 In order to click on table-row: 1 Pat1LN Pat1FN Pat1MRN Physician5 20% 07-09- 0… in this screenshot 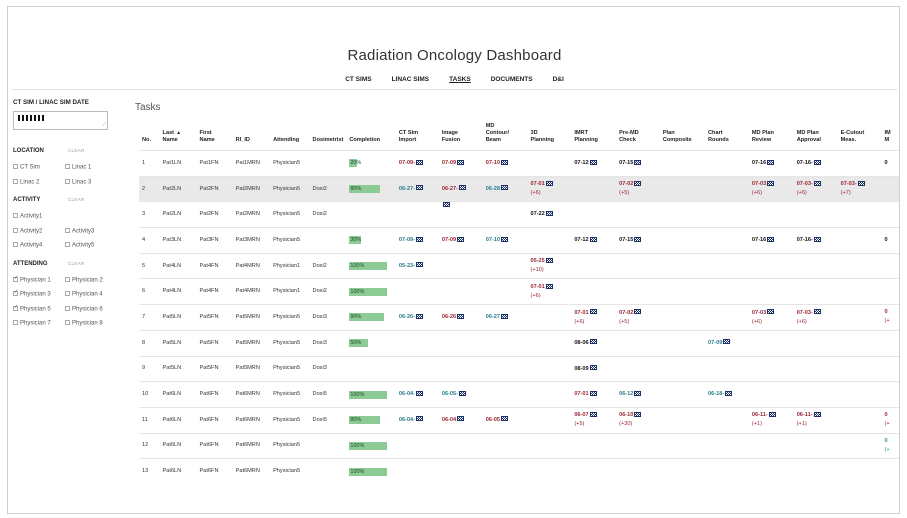, I will do `click(519, 163)`.